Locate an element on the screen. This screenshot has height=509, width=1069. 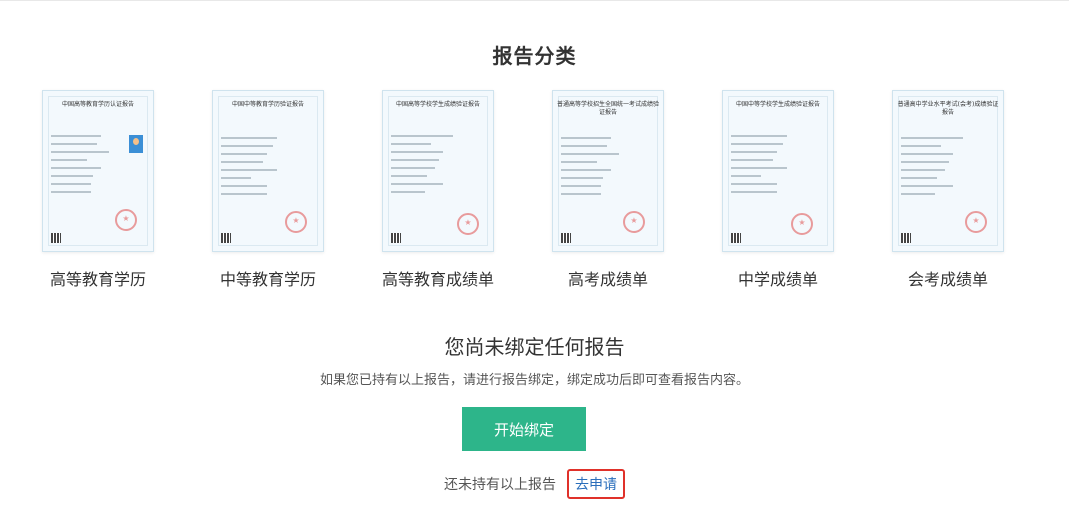
category-label: 高等教育成绩单 is located at coordinates (437, 279).